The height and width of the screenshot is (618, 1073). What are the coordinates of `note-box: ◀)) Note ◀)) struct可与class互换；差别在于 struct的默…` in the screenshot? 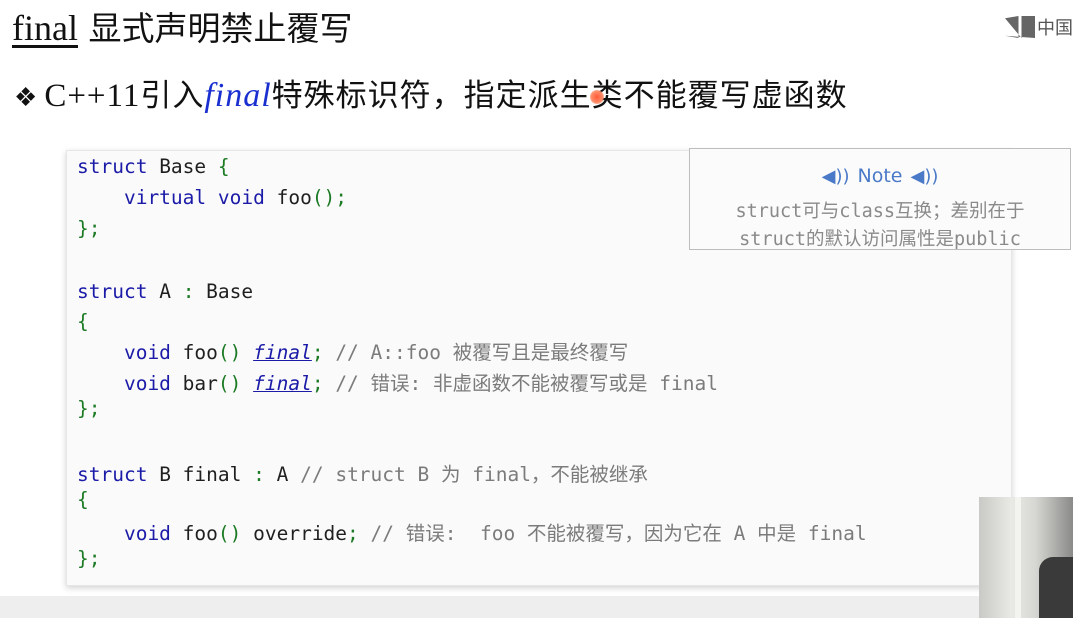 It's located at (880, 199).